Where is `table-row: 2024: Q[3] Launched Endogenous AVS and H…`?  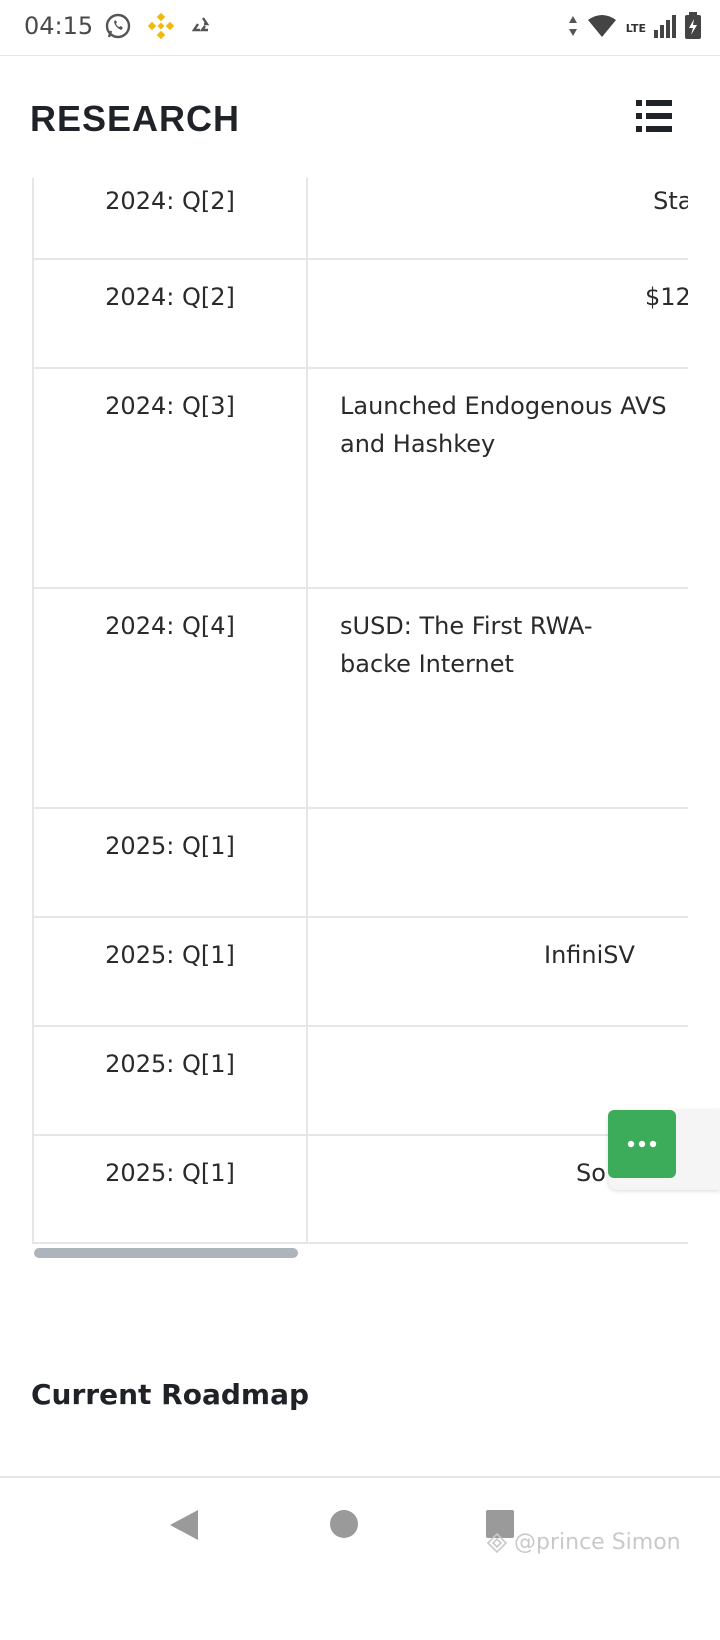 table-row: 2024: Q[3] Launched Endogenous AVS and H… is located at coordinates (360, 478).